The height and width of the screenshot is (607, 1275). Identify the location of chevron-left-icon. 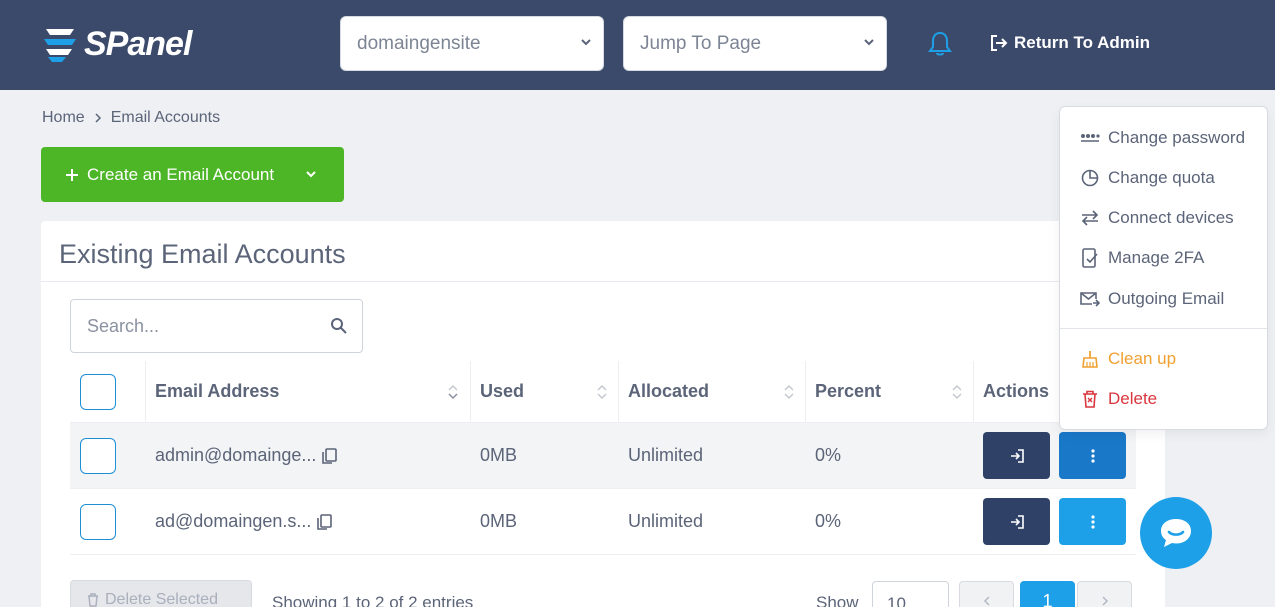
(986, 601).